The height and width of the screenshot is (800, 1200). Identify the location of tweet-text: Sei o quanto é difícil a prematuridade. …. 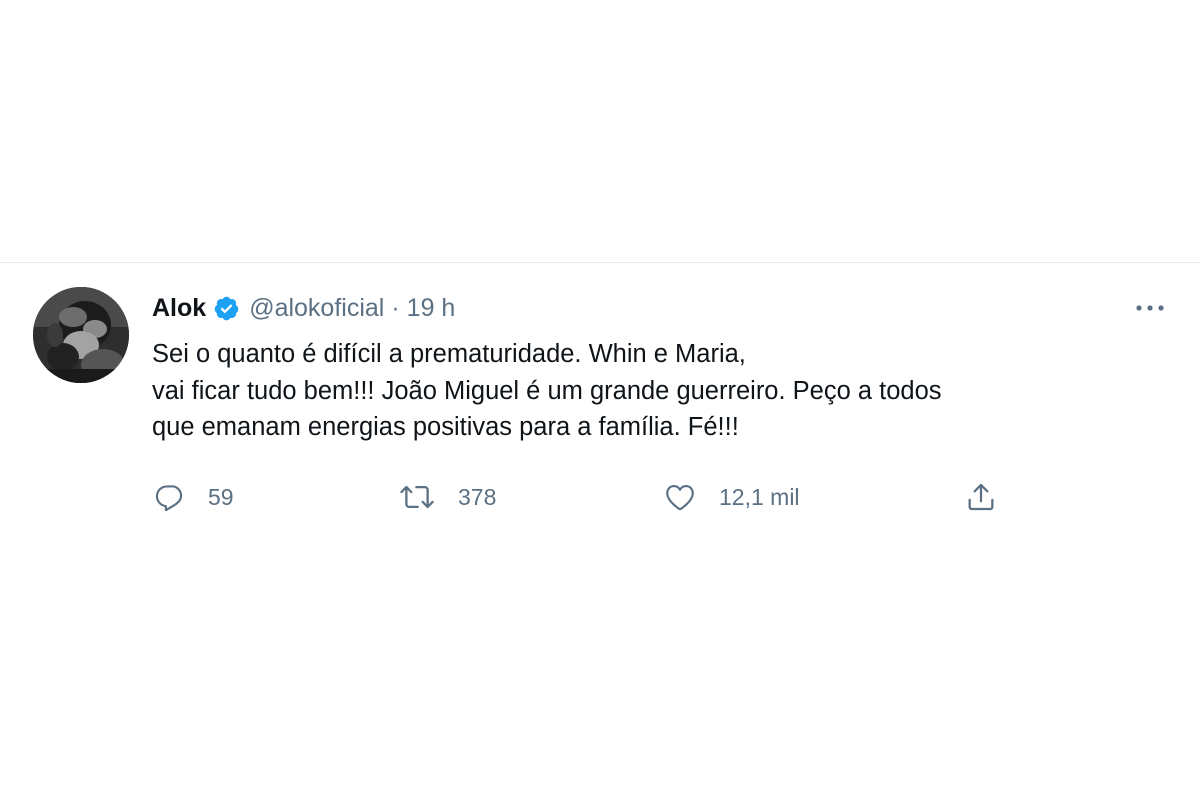
(652, 391).